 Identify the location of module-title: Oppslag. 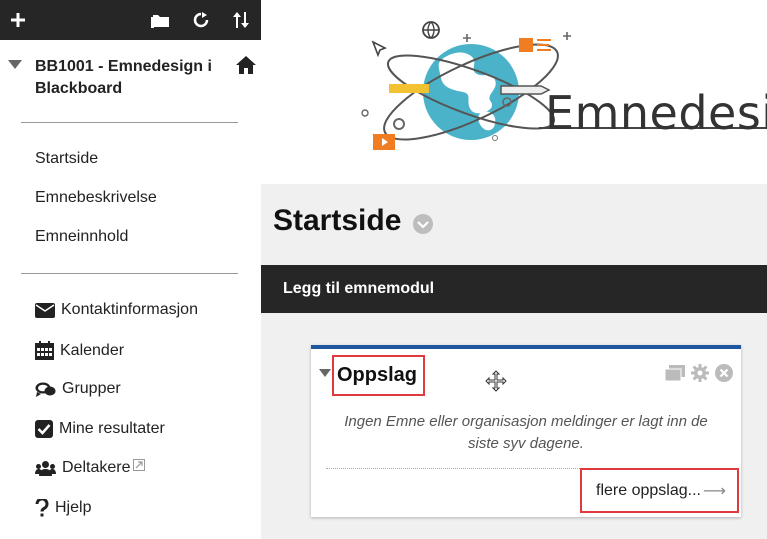
(377, 375).